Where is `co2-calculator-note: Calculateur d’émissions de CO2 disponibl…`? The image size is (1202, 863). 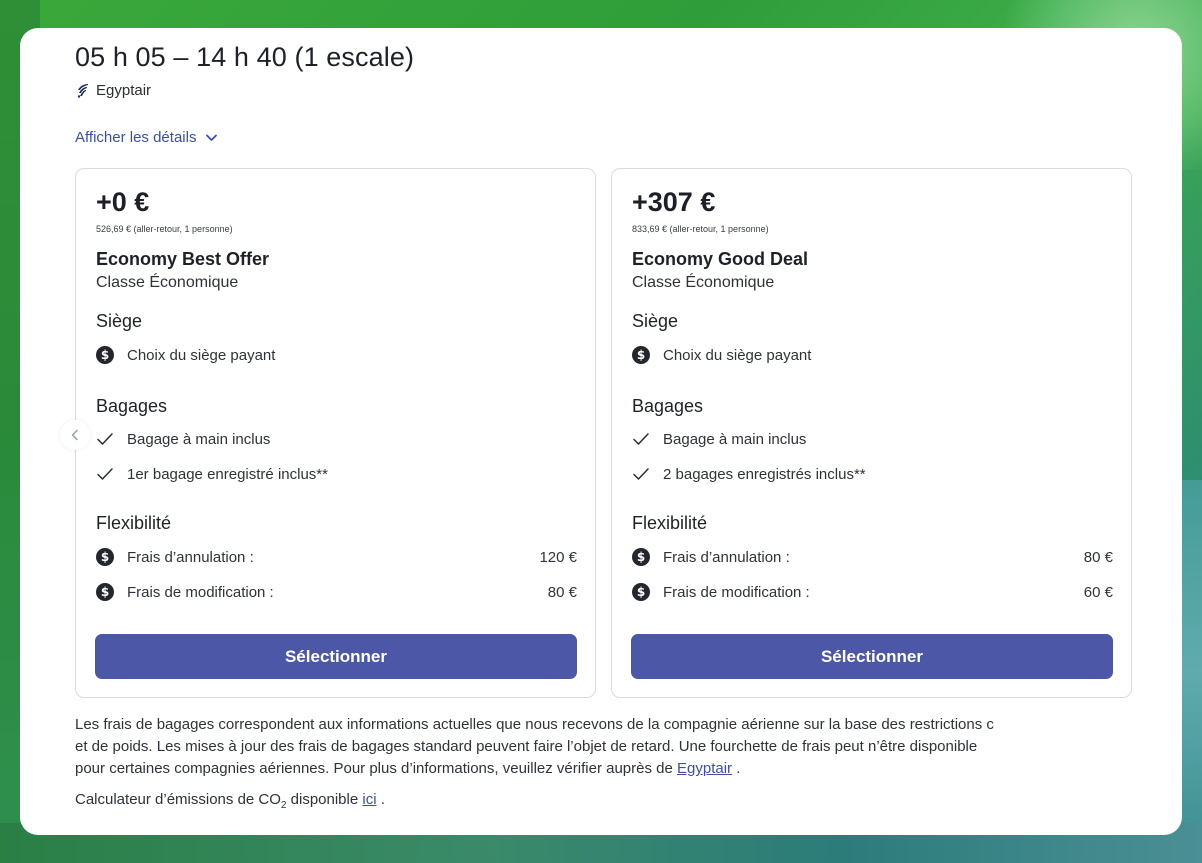
co2-calculator-note: Calculateur d’émissions de CO2 disponibl… is located at coordinates (230, 801).